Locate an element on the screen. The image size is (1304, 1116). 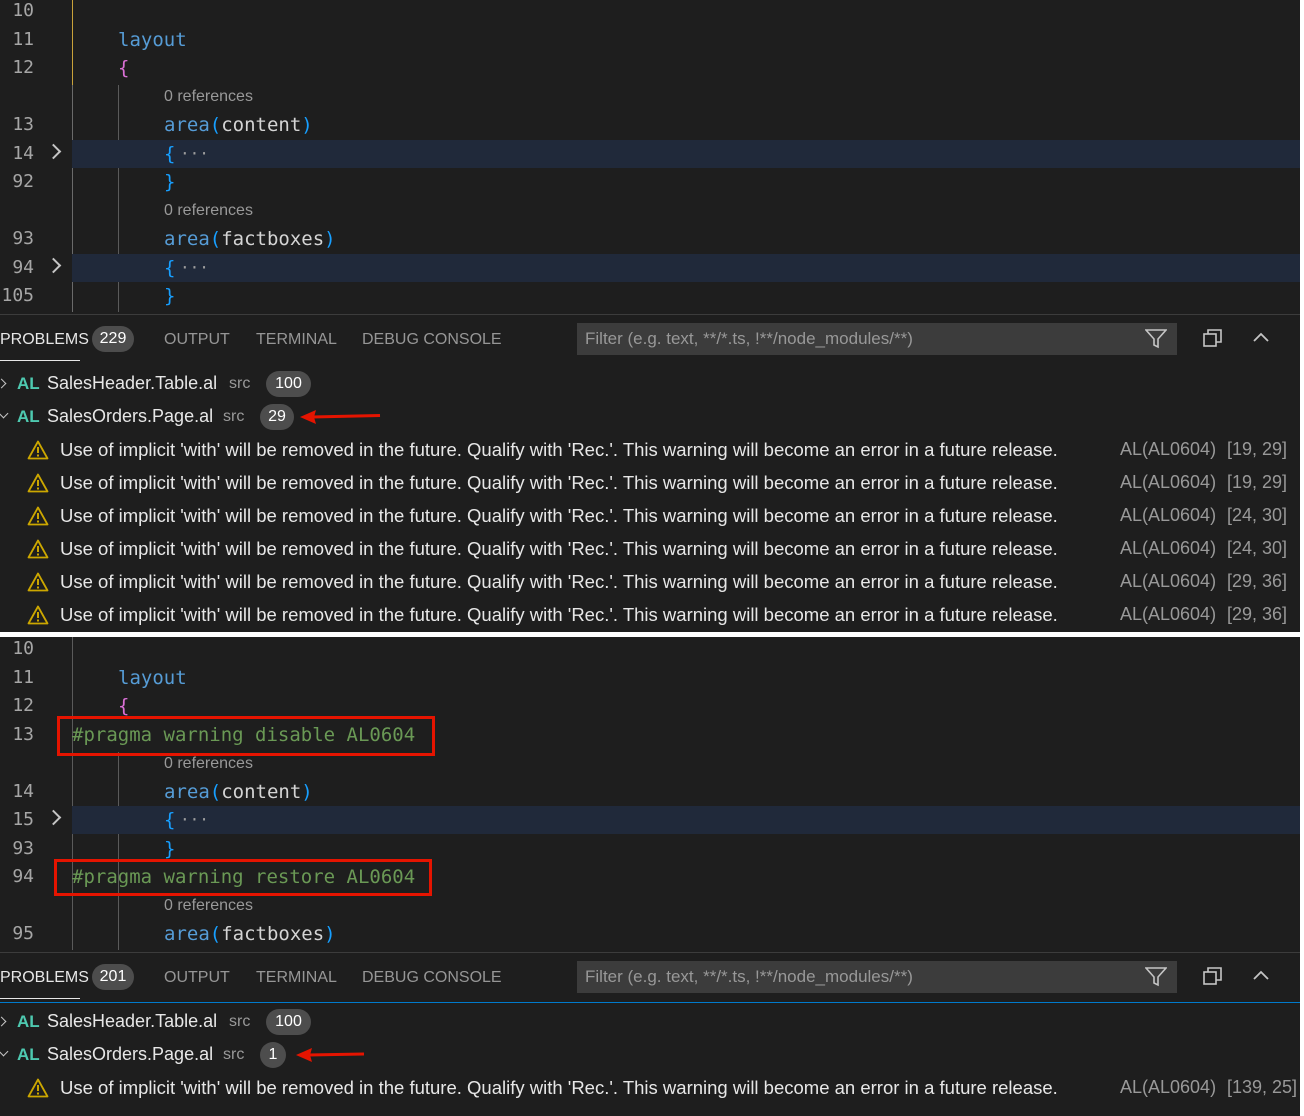
code-line: 95 area(factboxes) is located at coordinates (650, 934).